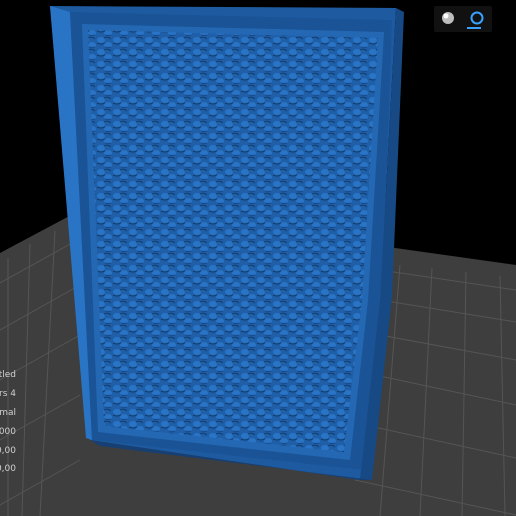 Image resolution: width=516 pixels, height=516 pixels. What do you see at coordinates (8, 432) in the screenshot?
I see `info-layers: 3000` at bounding box center [8, 432].